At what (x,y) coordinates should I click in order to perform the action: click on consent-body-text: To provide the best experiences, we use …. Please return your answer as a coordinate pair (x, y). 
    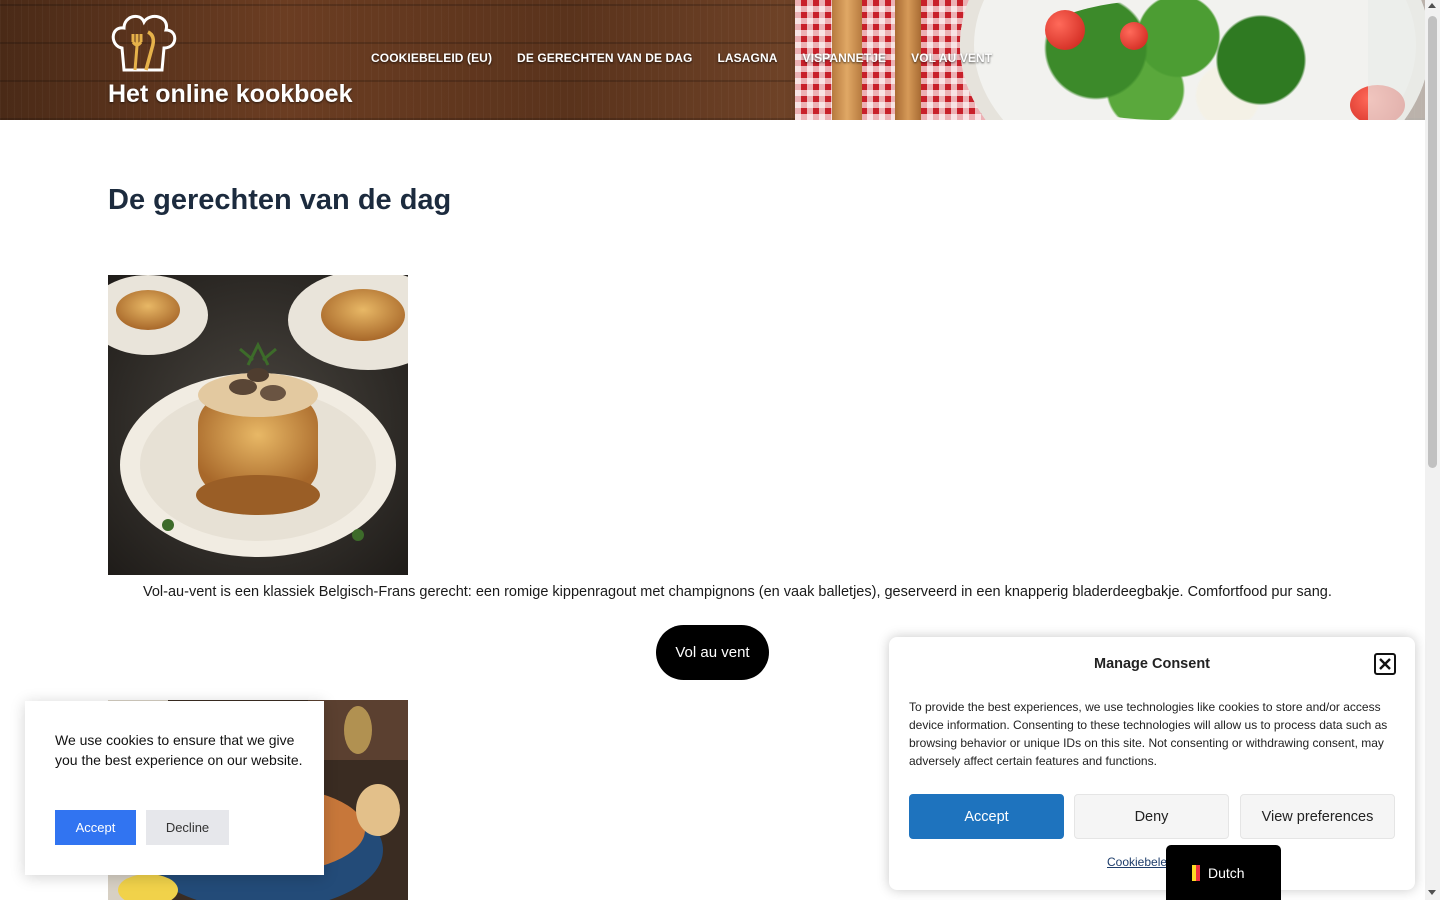
    Looking at the image, I should click on (1148, 734).